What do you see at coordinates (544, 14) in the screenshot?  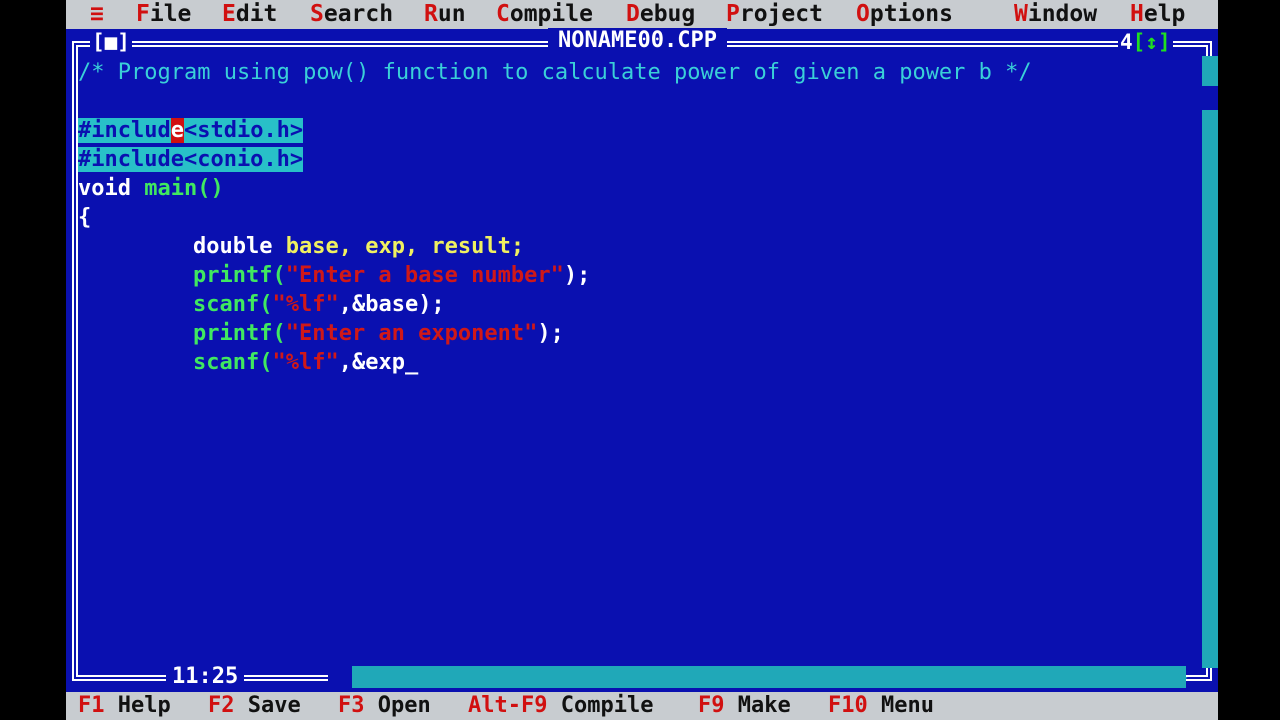 I see `menu-compile: Compile` at bounding box center [544, 14].